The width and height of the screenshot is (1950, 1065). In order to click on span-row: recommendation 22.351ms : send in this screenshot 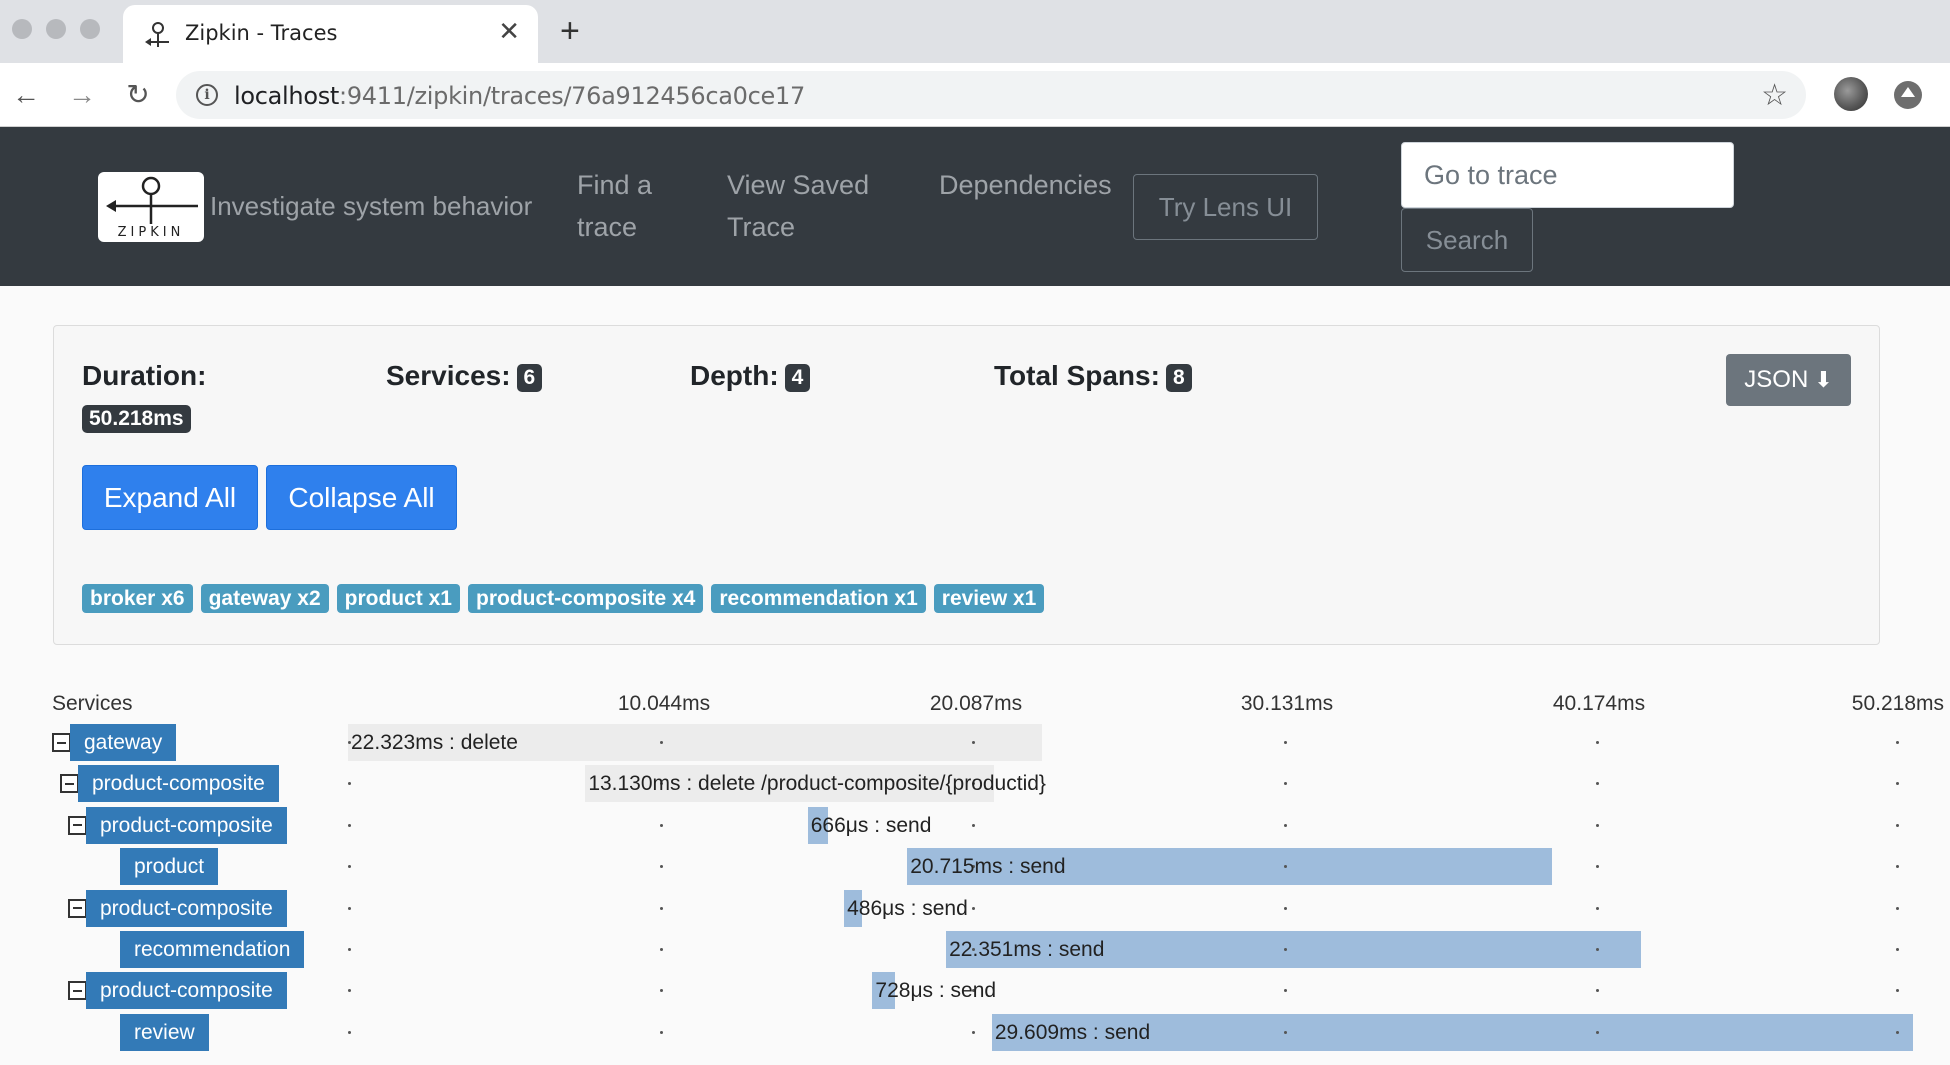, I will do `click(975, 949)`.